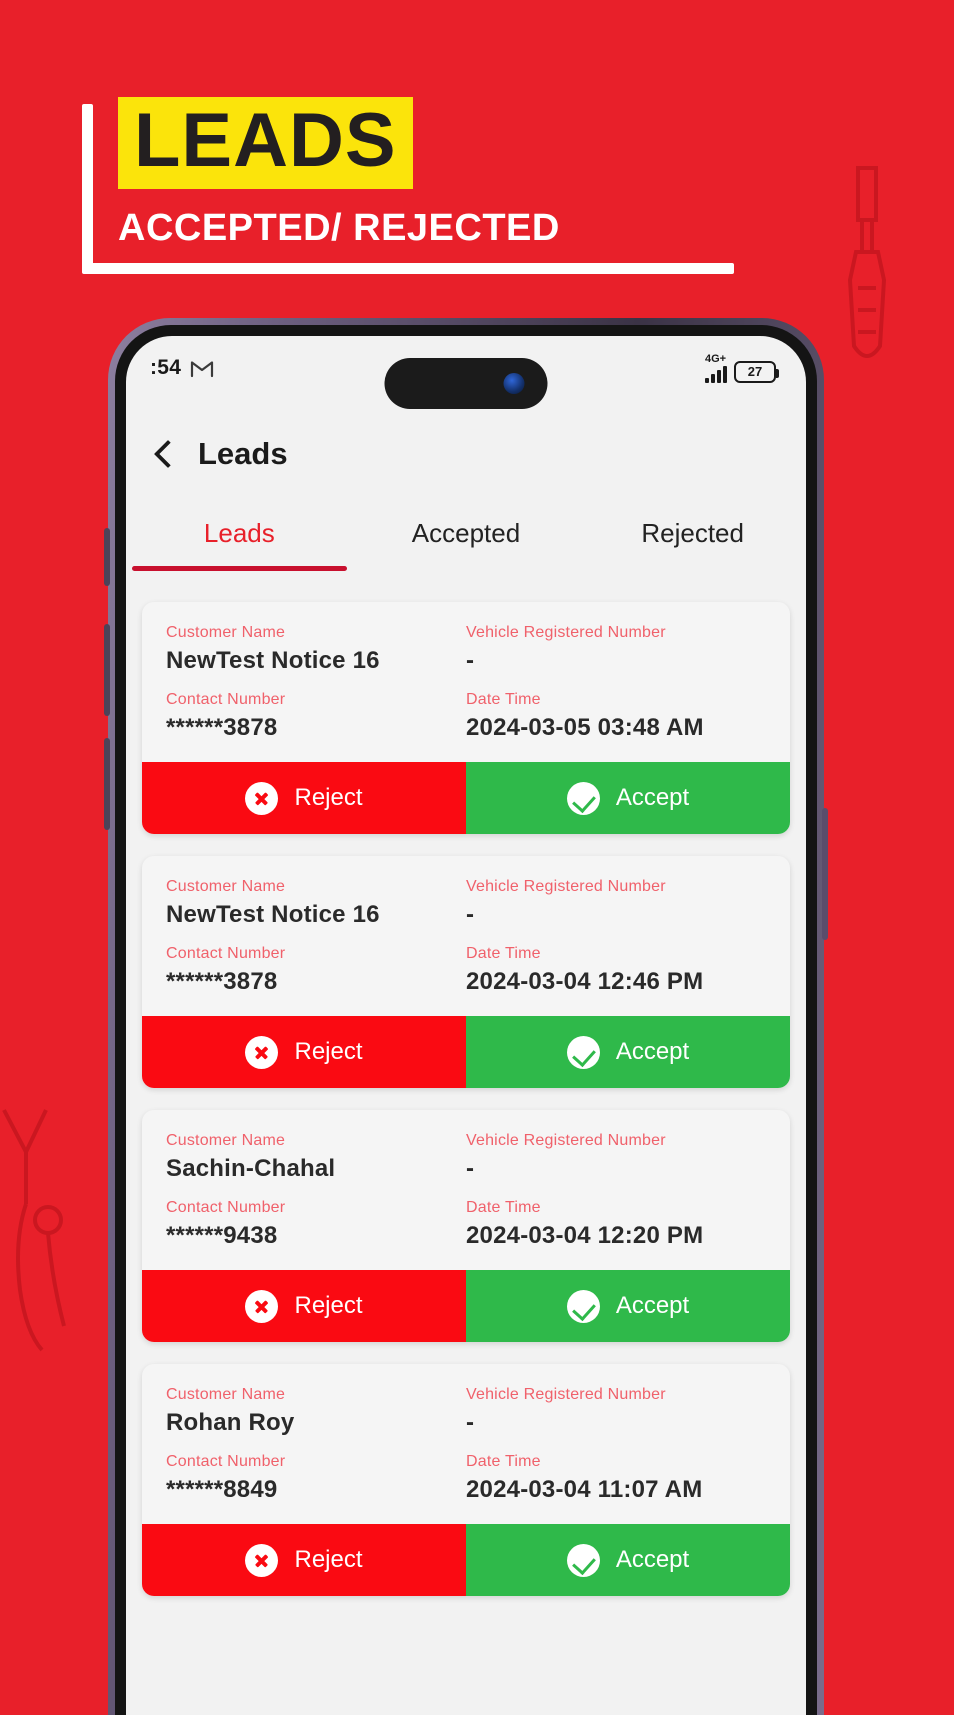  I want to click on banner-bracket-vertical, so click(87, 188).